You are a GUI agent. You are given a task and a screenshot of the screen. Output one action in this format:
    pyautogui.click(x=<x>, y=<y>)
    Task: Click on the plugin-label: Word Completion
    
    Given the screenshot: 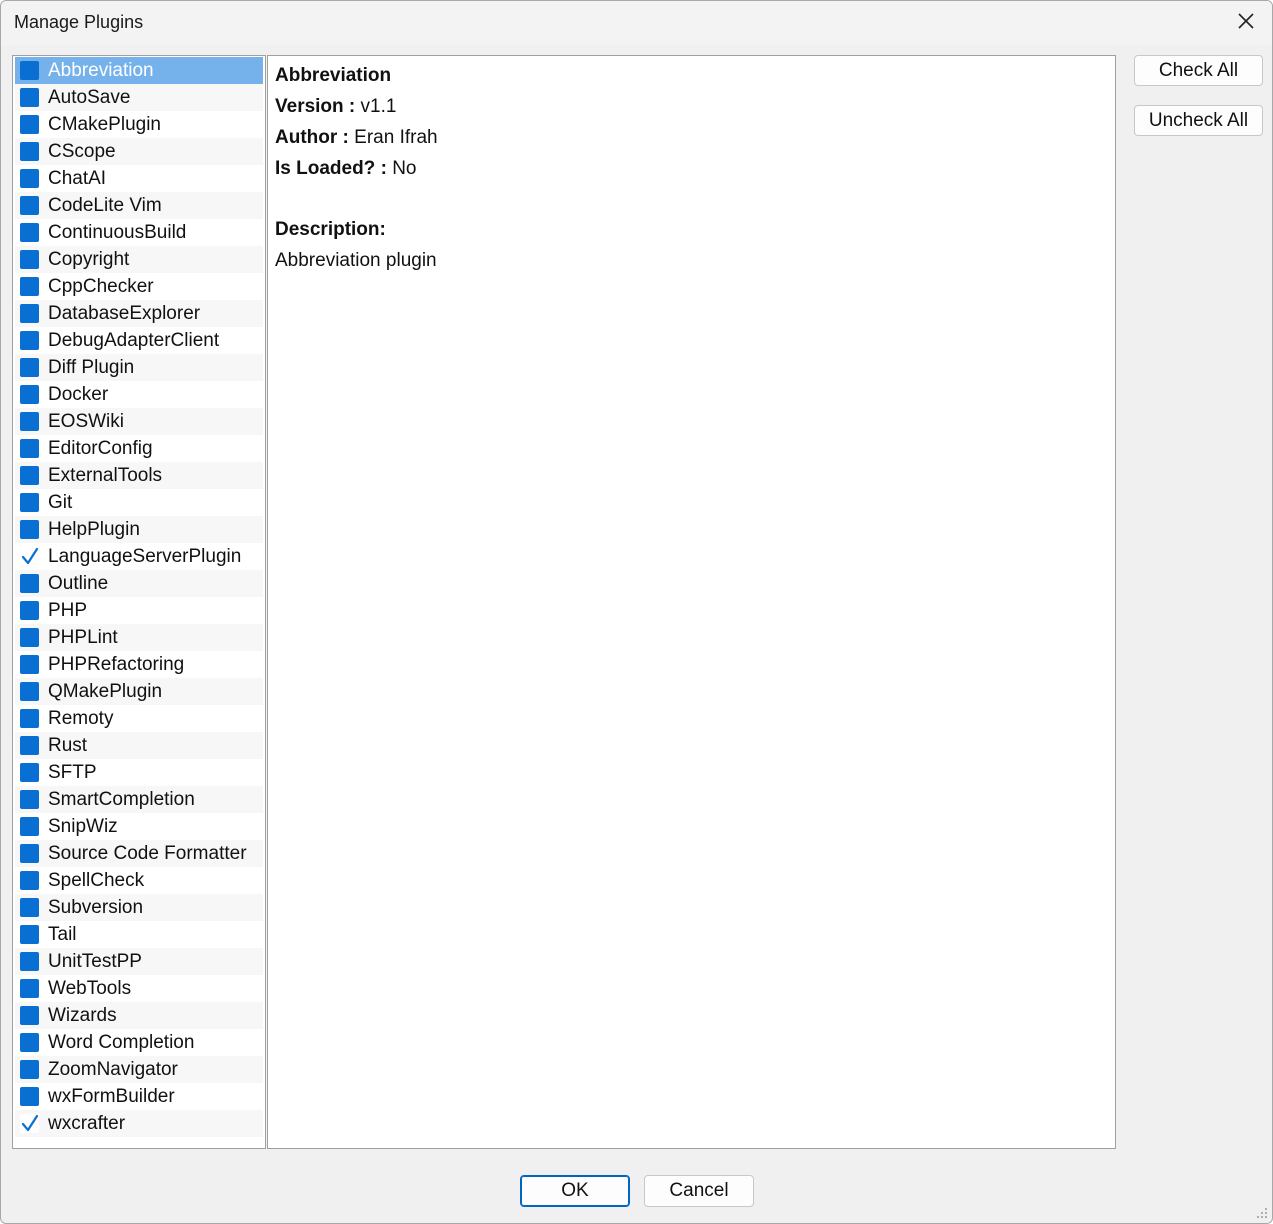 What is the action you would take?
    pyautogui.click(x=121, y=1042)
    